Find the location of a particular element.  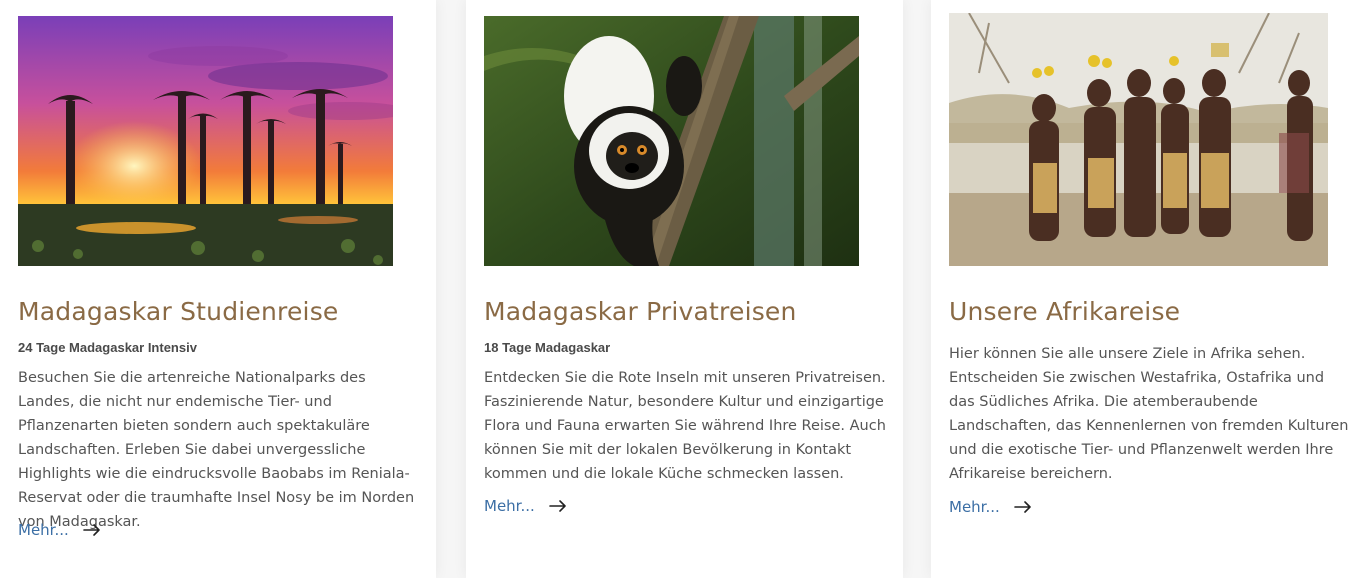

card-subtitle: 24 Tage Madagaskar Intensiv is located at coordinates (107, 347).